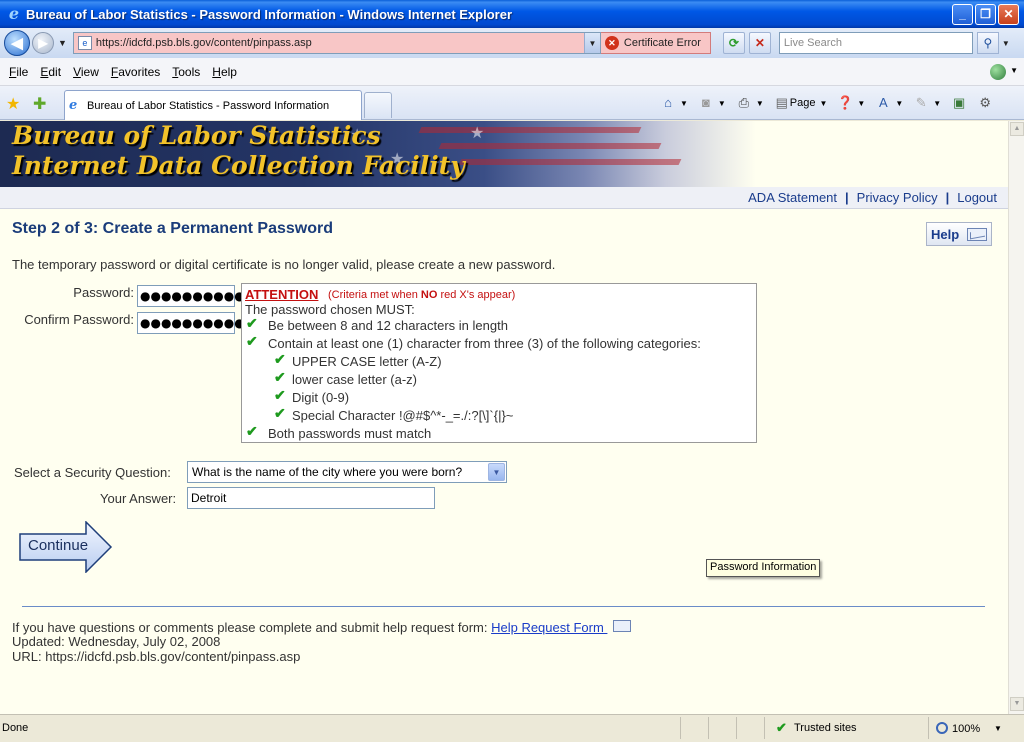 The width and height of the screenshot is (1024, 742). I want to click on address-dropdown-icon: ▼, so click(591, 43).